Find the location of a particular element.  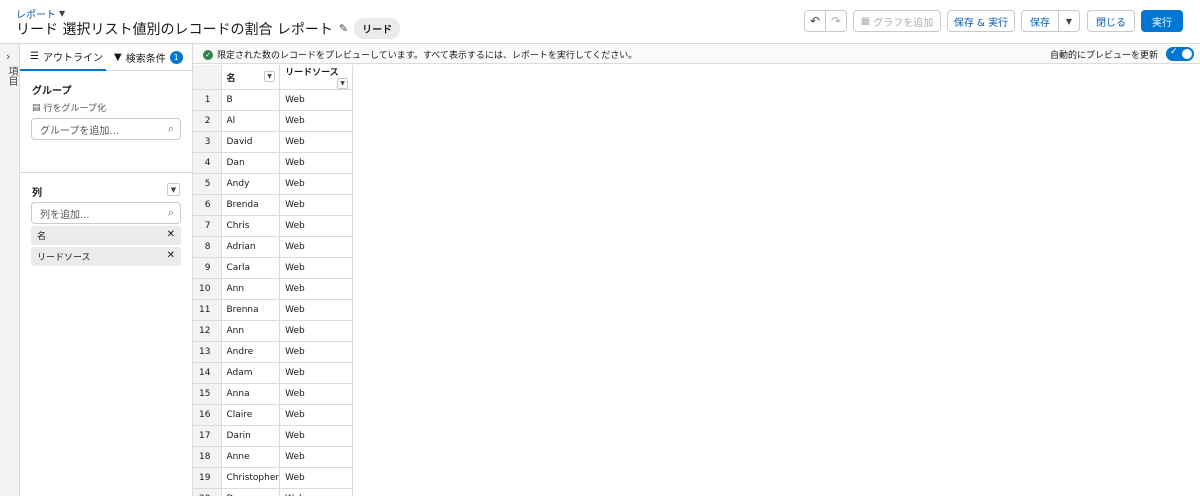

table-row: 15 Anna Web is located at coordinates (273, 394).